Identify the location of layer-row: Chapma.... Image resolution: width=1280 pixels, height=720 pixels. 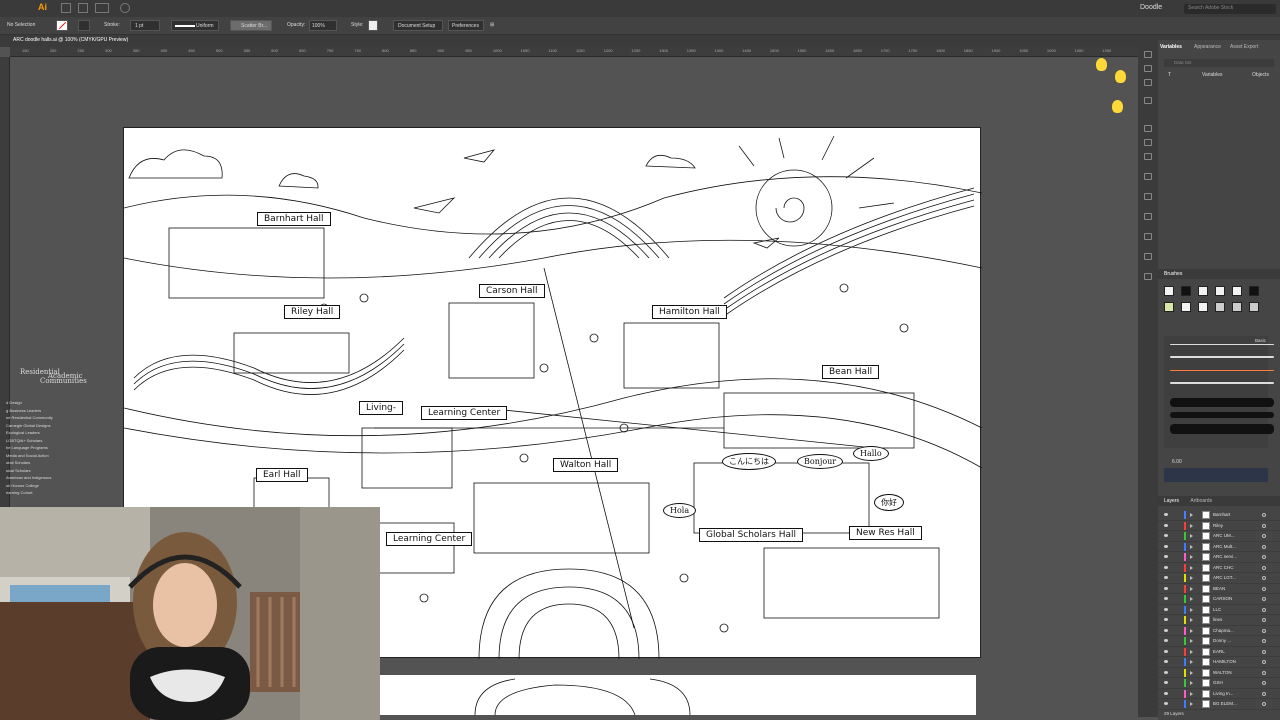
(1219, 631).